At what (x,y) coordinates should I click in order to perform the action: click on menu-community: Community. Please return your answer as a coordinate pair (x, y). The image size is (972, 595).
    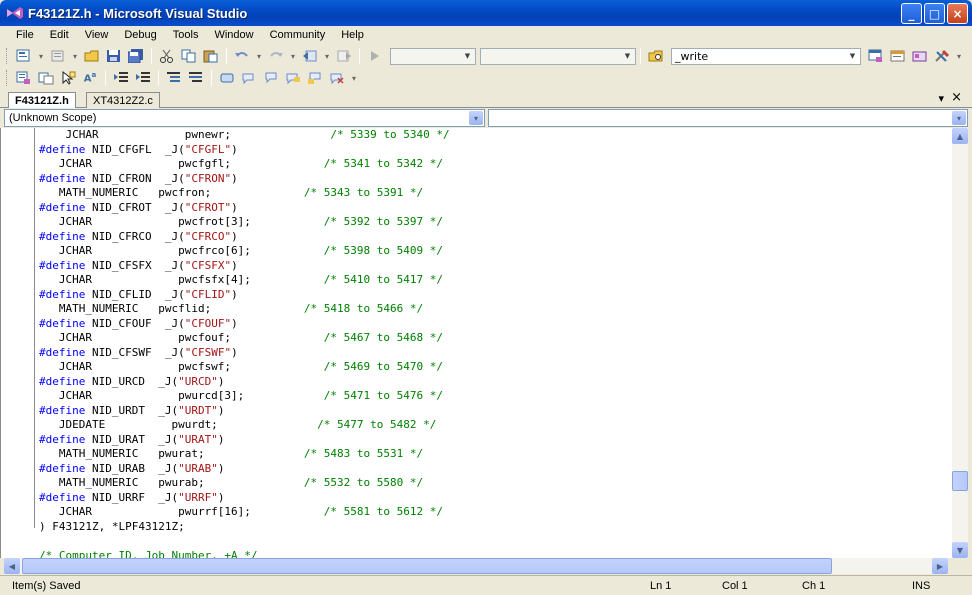
    Looking at the image, I should click on (298, 35).